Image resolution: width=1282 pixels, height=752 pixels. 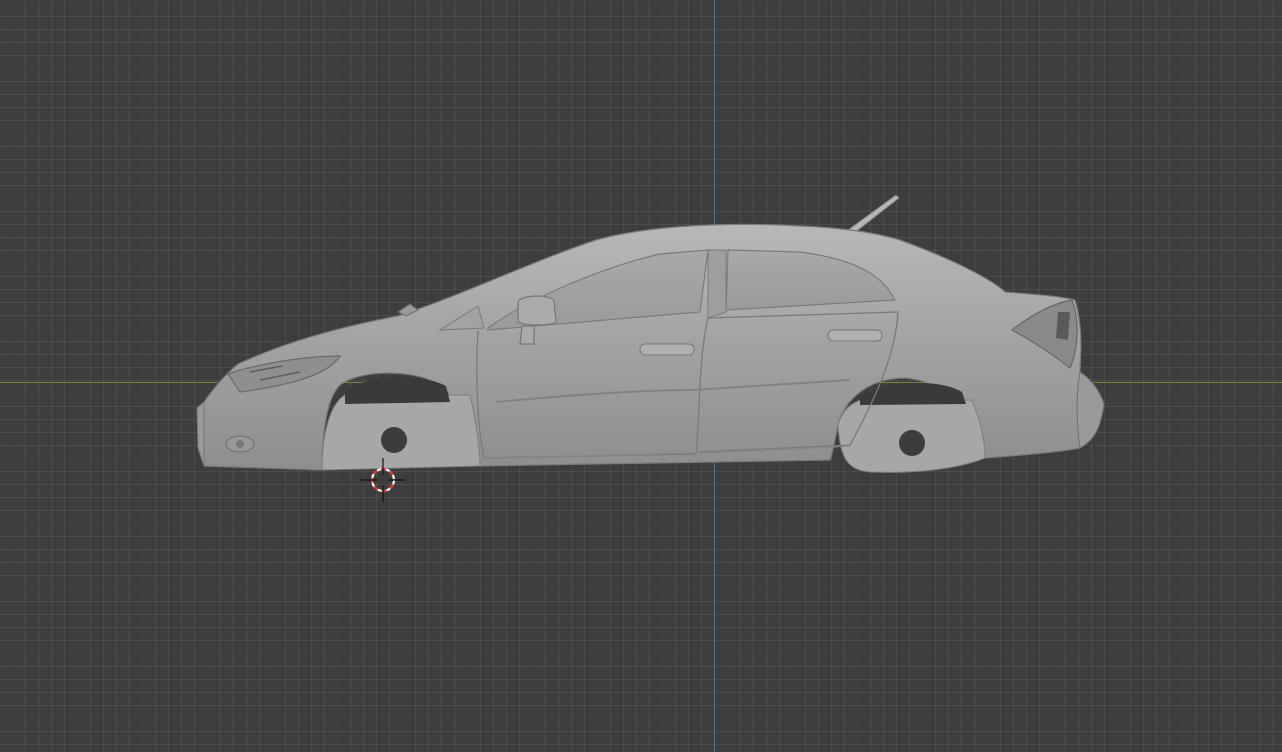 What do you see at coordinates (855, 335) in the screenshot?
I see `rear-door-handle` at bounding box center [855, 335].